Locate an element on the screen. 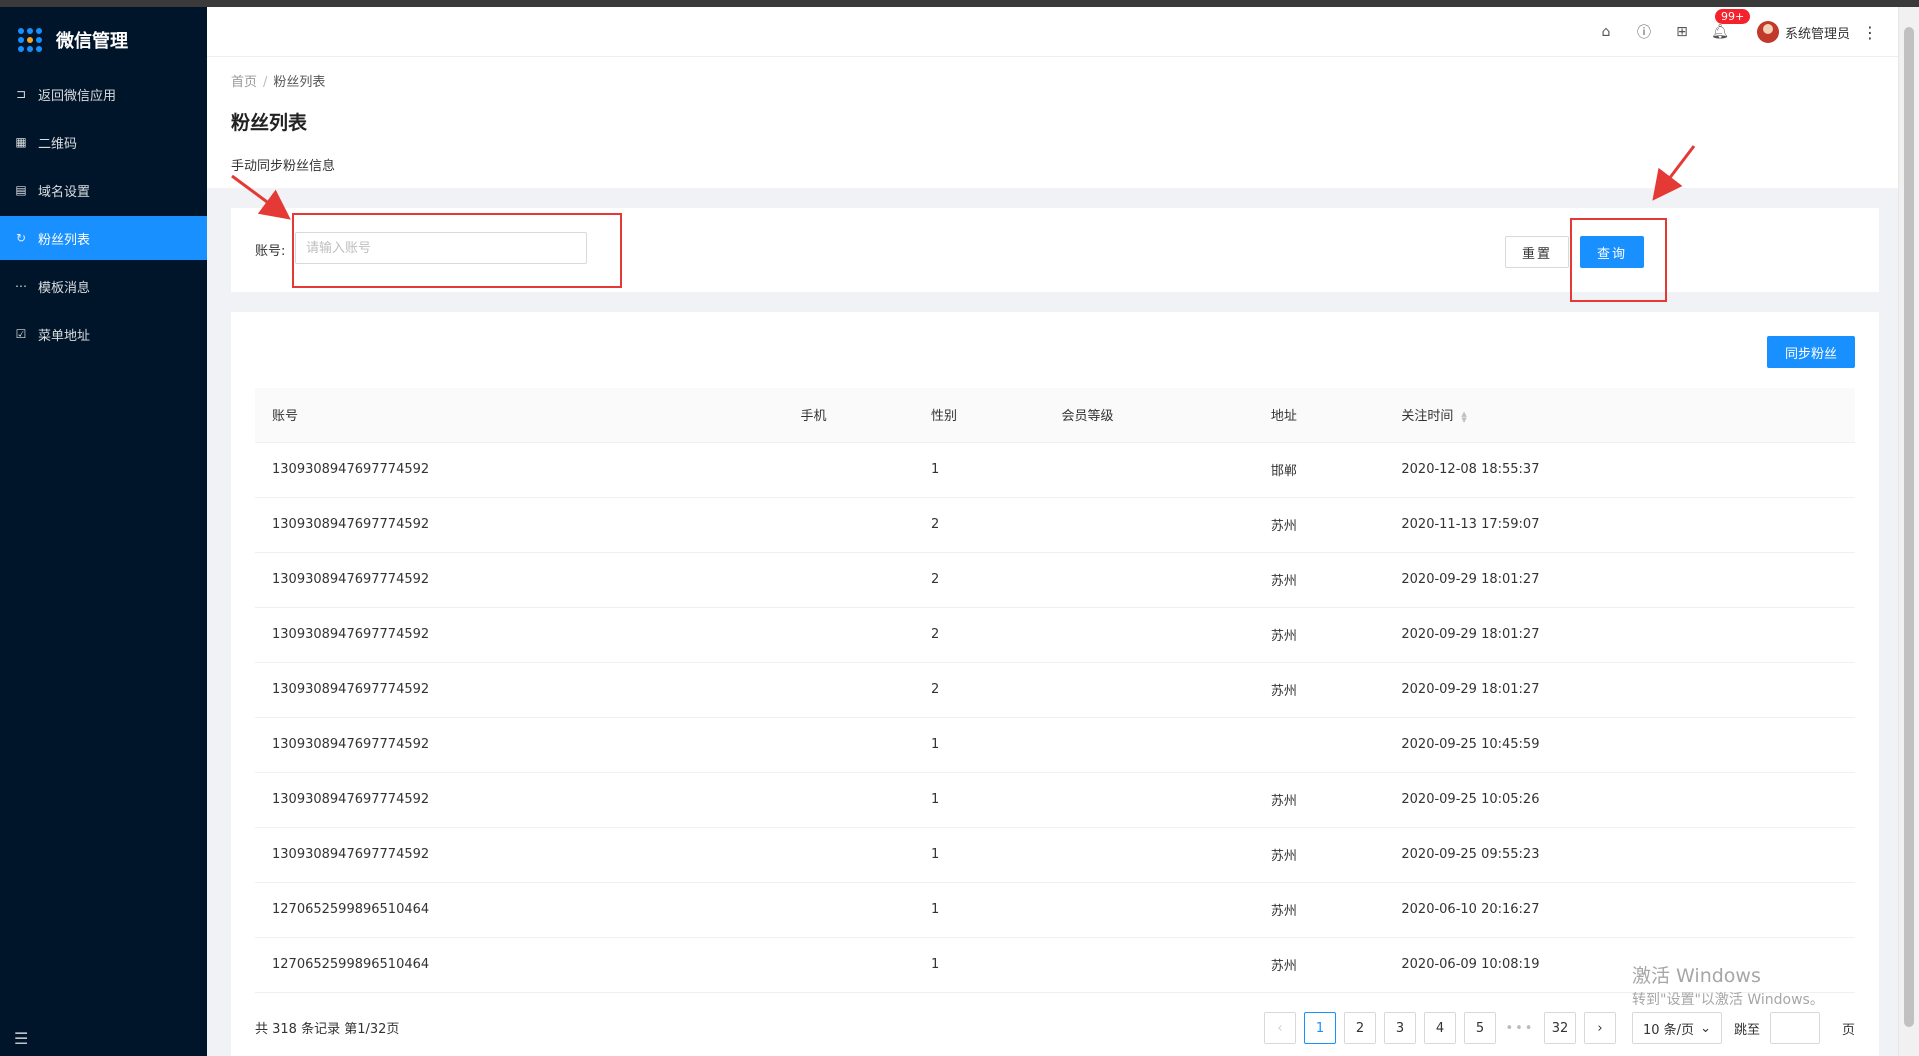 The image size is (1919, 1056). account-label: 账号: is located at coordinates (270, 251).